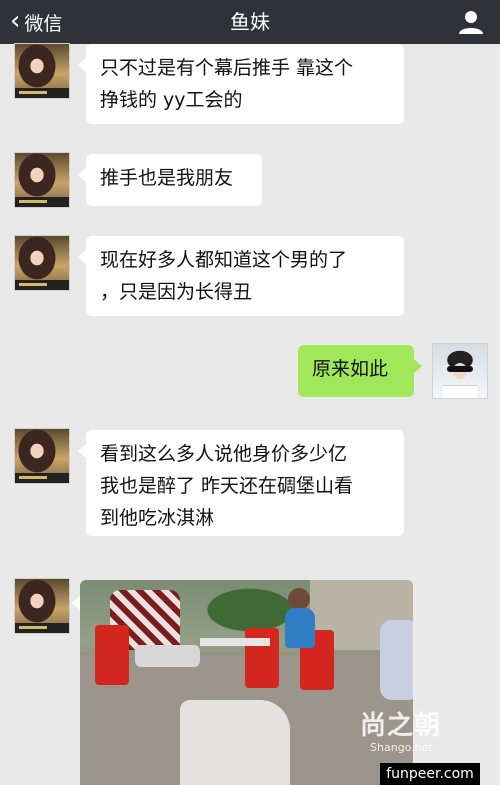 Image resolution: width=500 pixels, height=785 pixels. Describe the element at coordinates (227, 486) in the screenshot. I see `message-text: 我也是醉了 昨天还在碉堡山看` at that location.